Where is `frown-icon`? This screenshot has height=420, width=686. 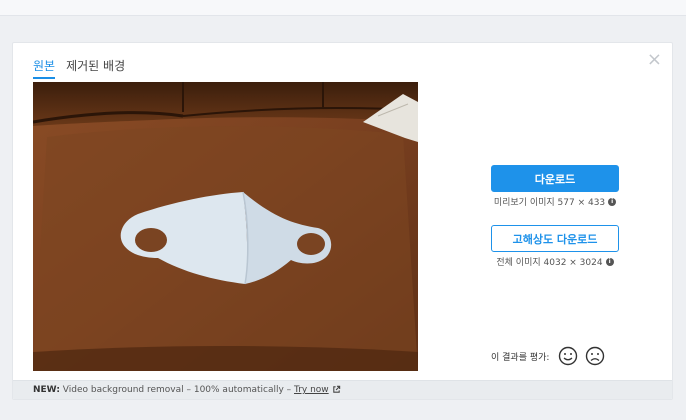
frown-icon is located at coordinates (595, 356).